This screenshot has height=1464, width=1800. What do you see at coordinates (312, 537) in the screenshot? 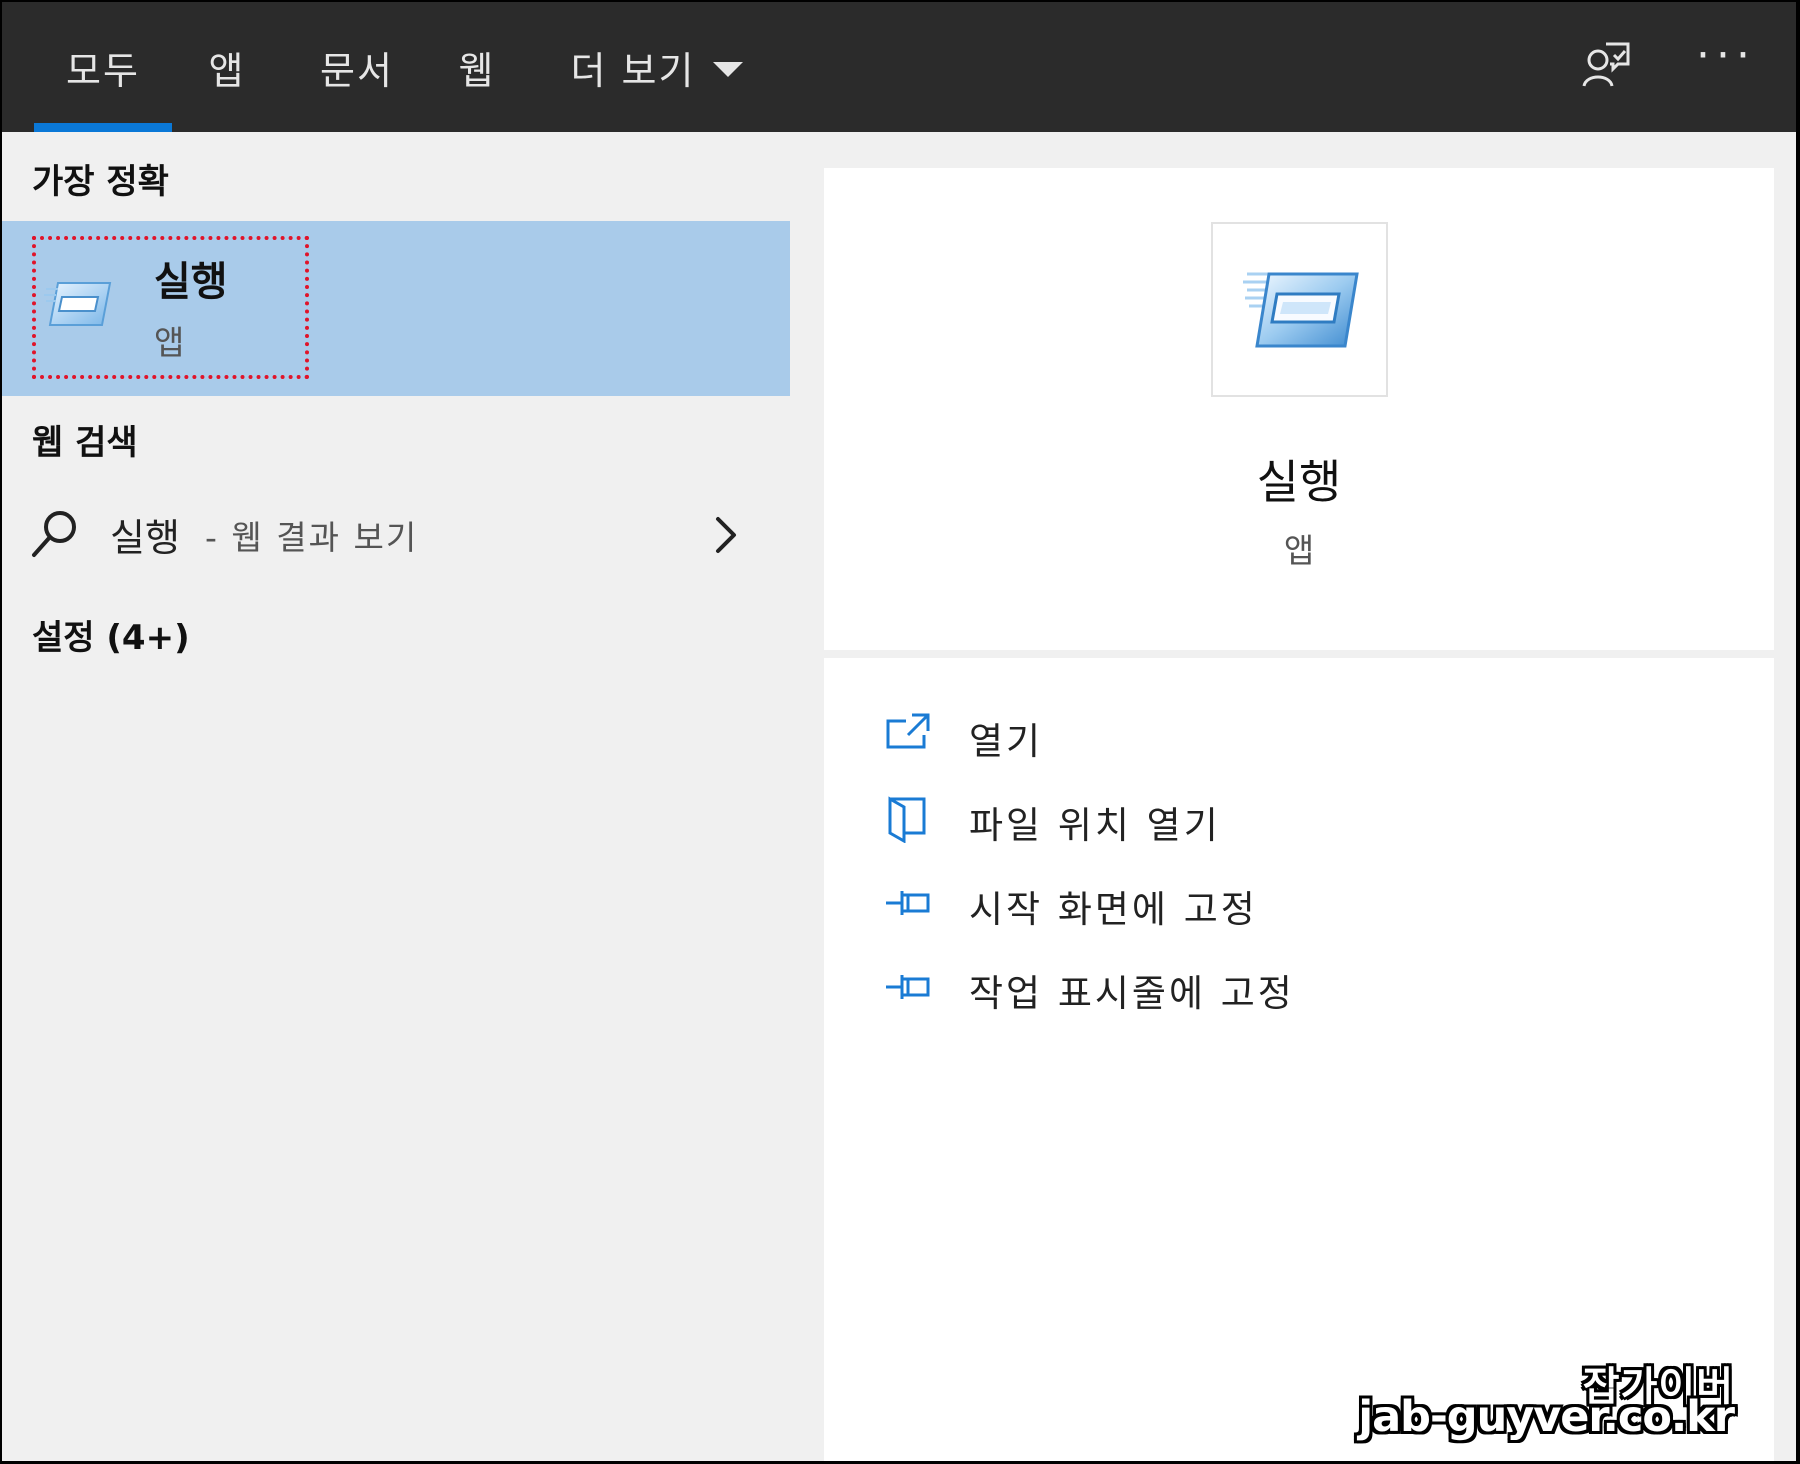
I see `web-search-suffix: - 웹 결과 보기` at bounding box center [312, 537].